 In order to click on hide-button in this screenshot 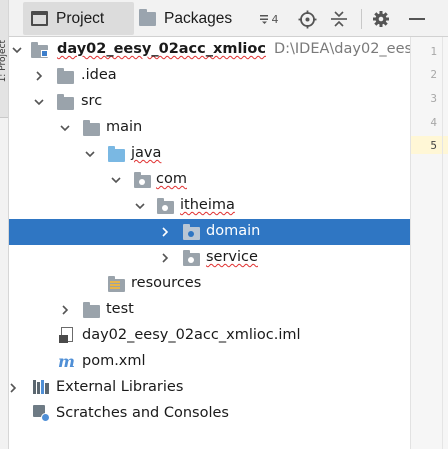, I will do `click(417, 19)`.